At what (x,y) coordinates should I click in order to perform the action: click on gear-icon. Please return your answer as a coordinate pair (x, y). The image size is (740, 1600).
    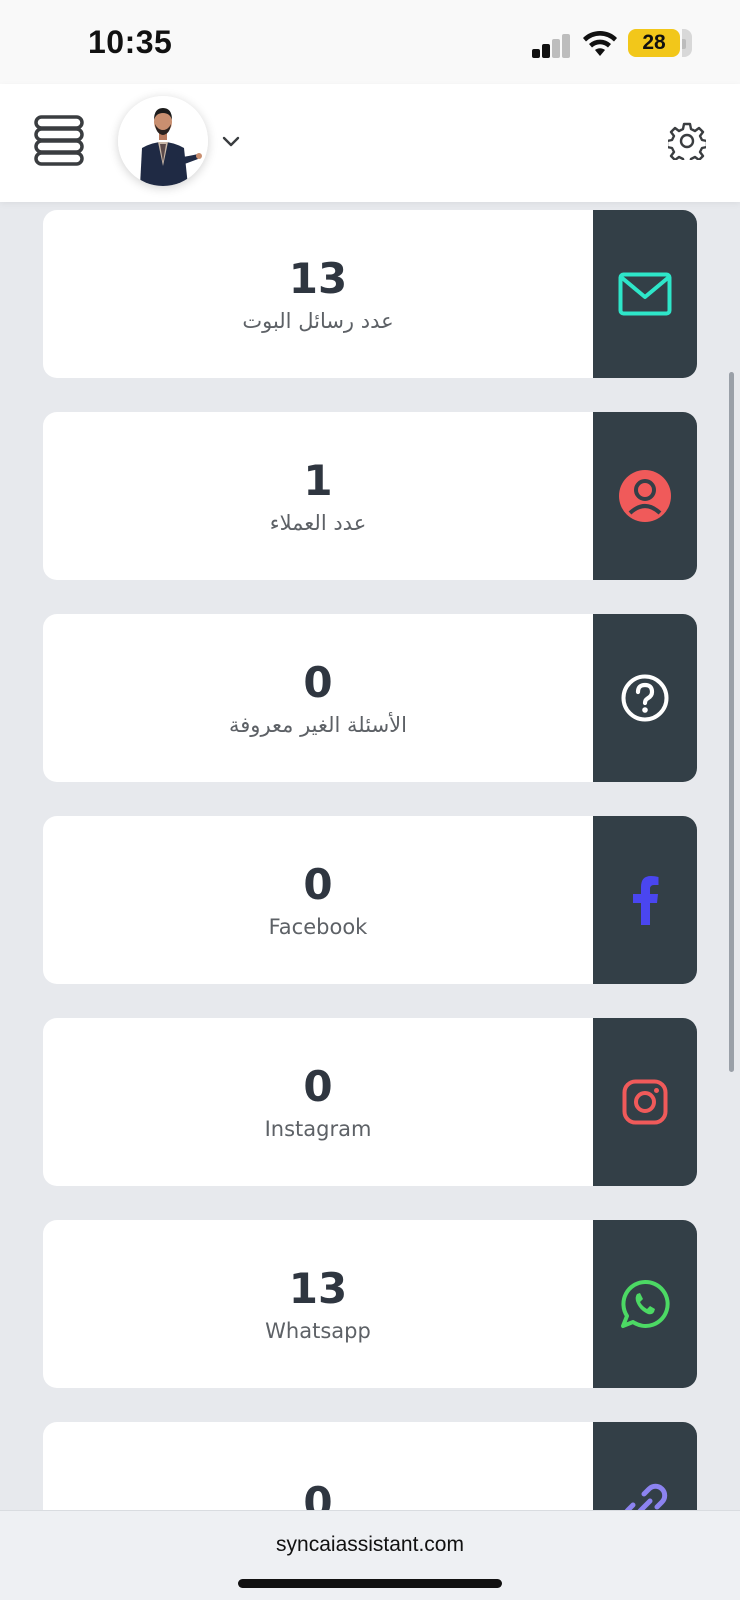
    Looking at the image, I should click on (687, 141).